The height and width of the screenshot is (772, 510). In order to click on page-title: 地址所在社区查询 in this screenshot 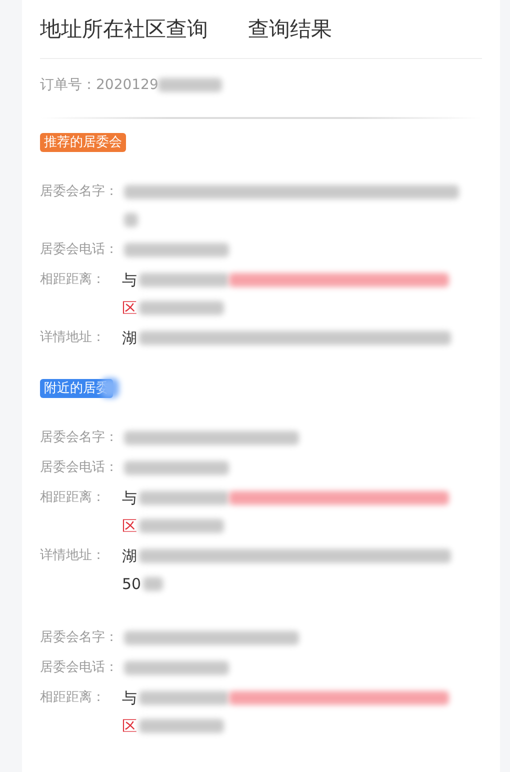, I will do `click(124, 29)`.